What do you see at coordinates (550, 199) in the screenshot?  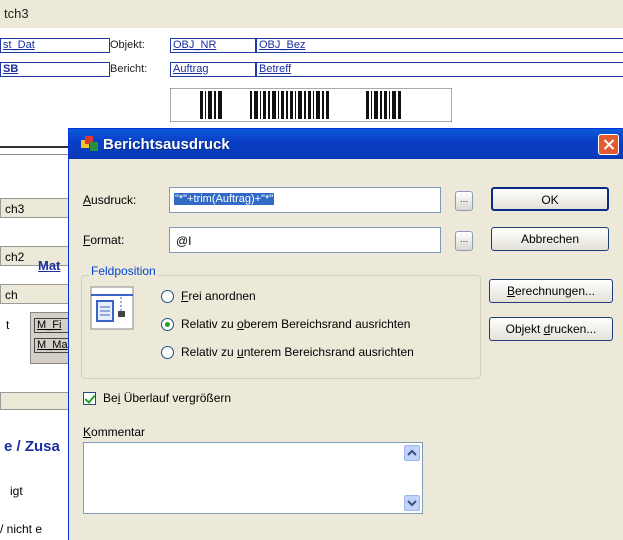 I see `ok-button: OK` at bounding box center [550, 199].